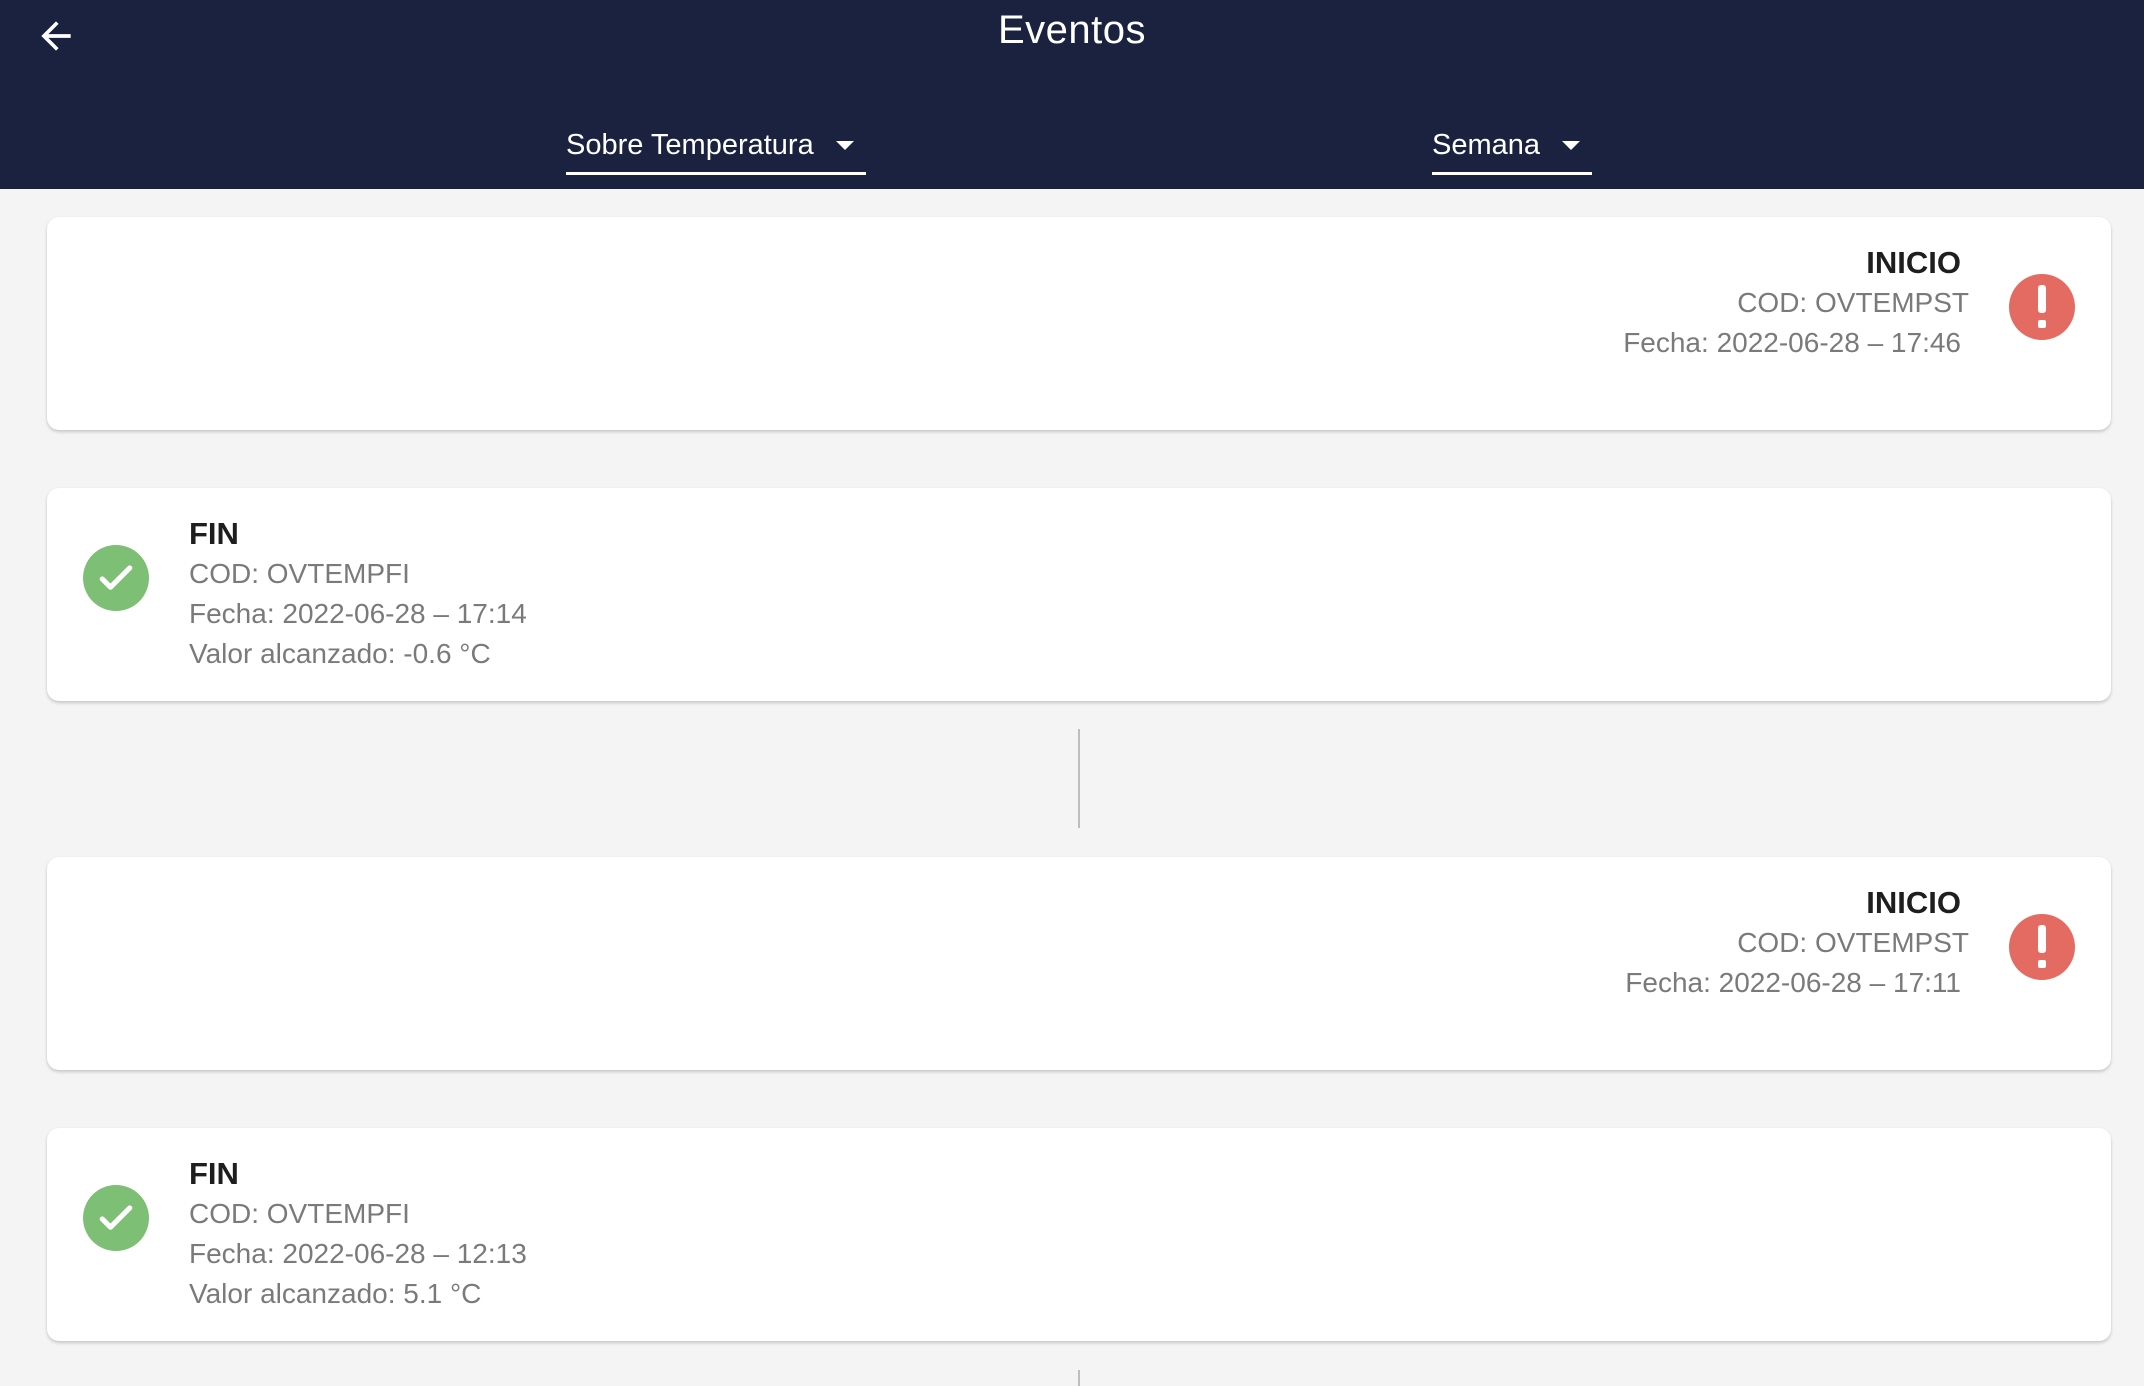 This screenshot has width=2144, height=1386. What do you see at coordinates (1072, 30) in the screenshot?
I see `page-title: Eventos` at bounding box center [1072, 30].